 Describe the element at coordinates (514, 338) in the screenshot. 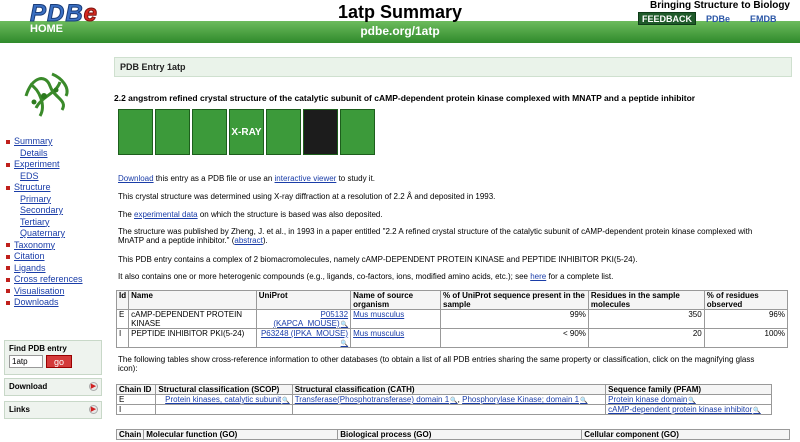

I see `cell-pct: < 90%` at that location.